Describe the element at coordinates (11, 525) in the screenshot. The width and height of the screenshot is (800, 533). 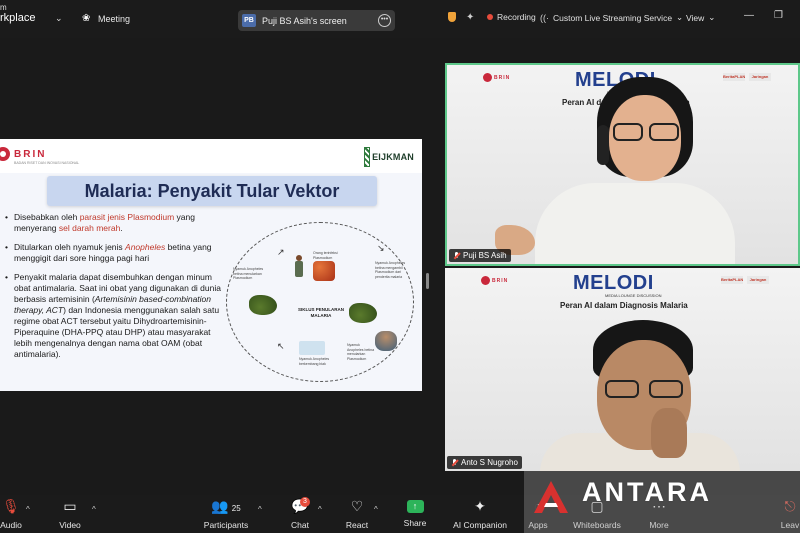
I see `audio-label: Audio` at that location.